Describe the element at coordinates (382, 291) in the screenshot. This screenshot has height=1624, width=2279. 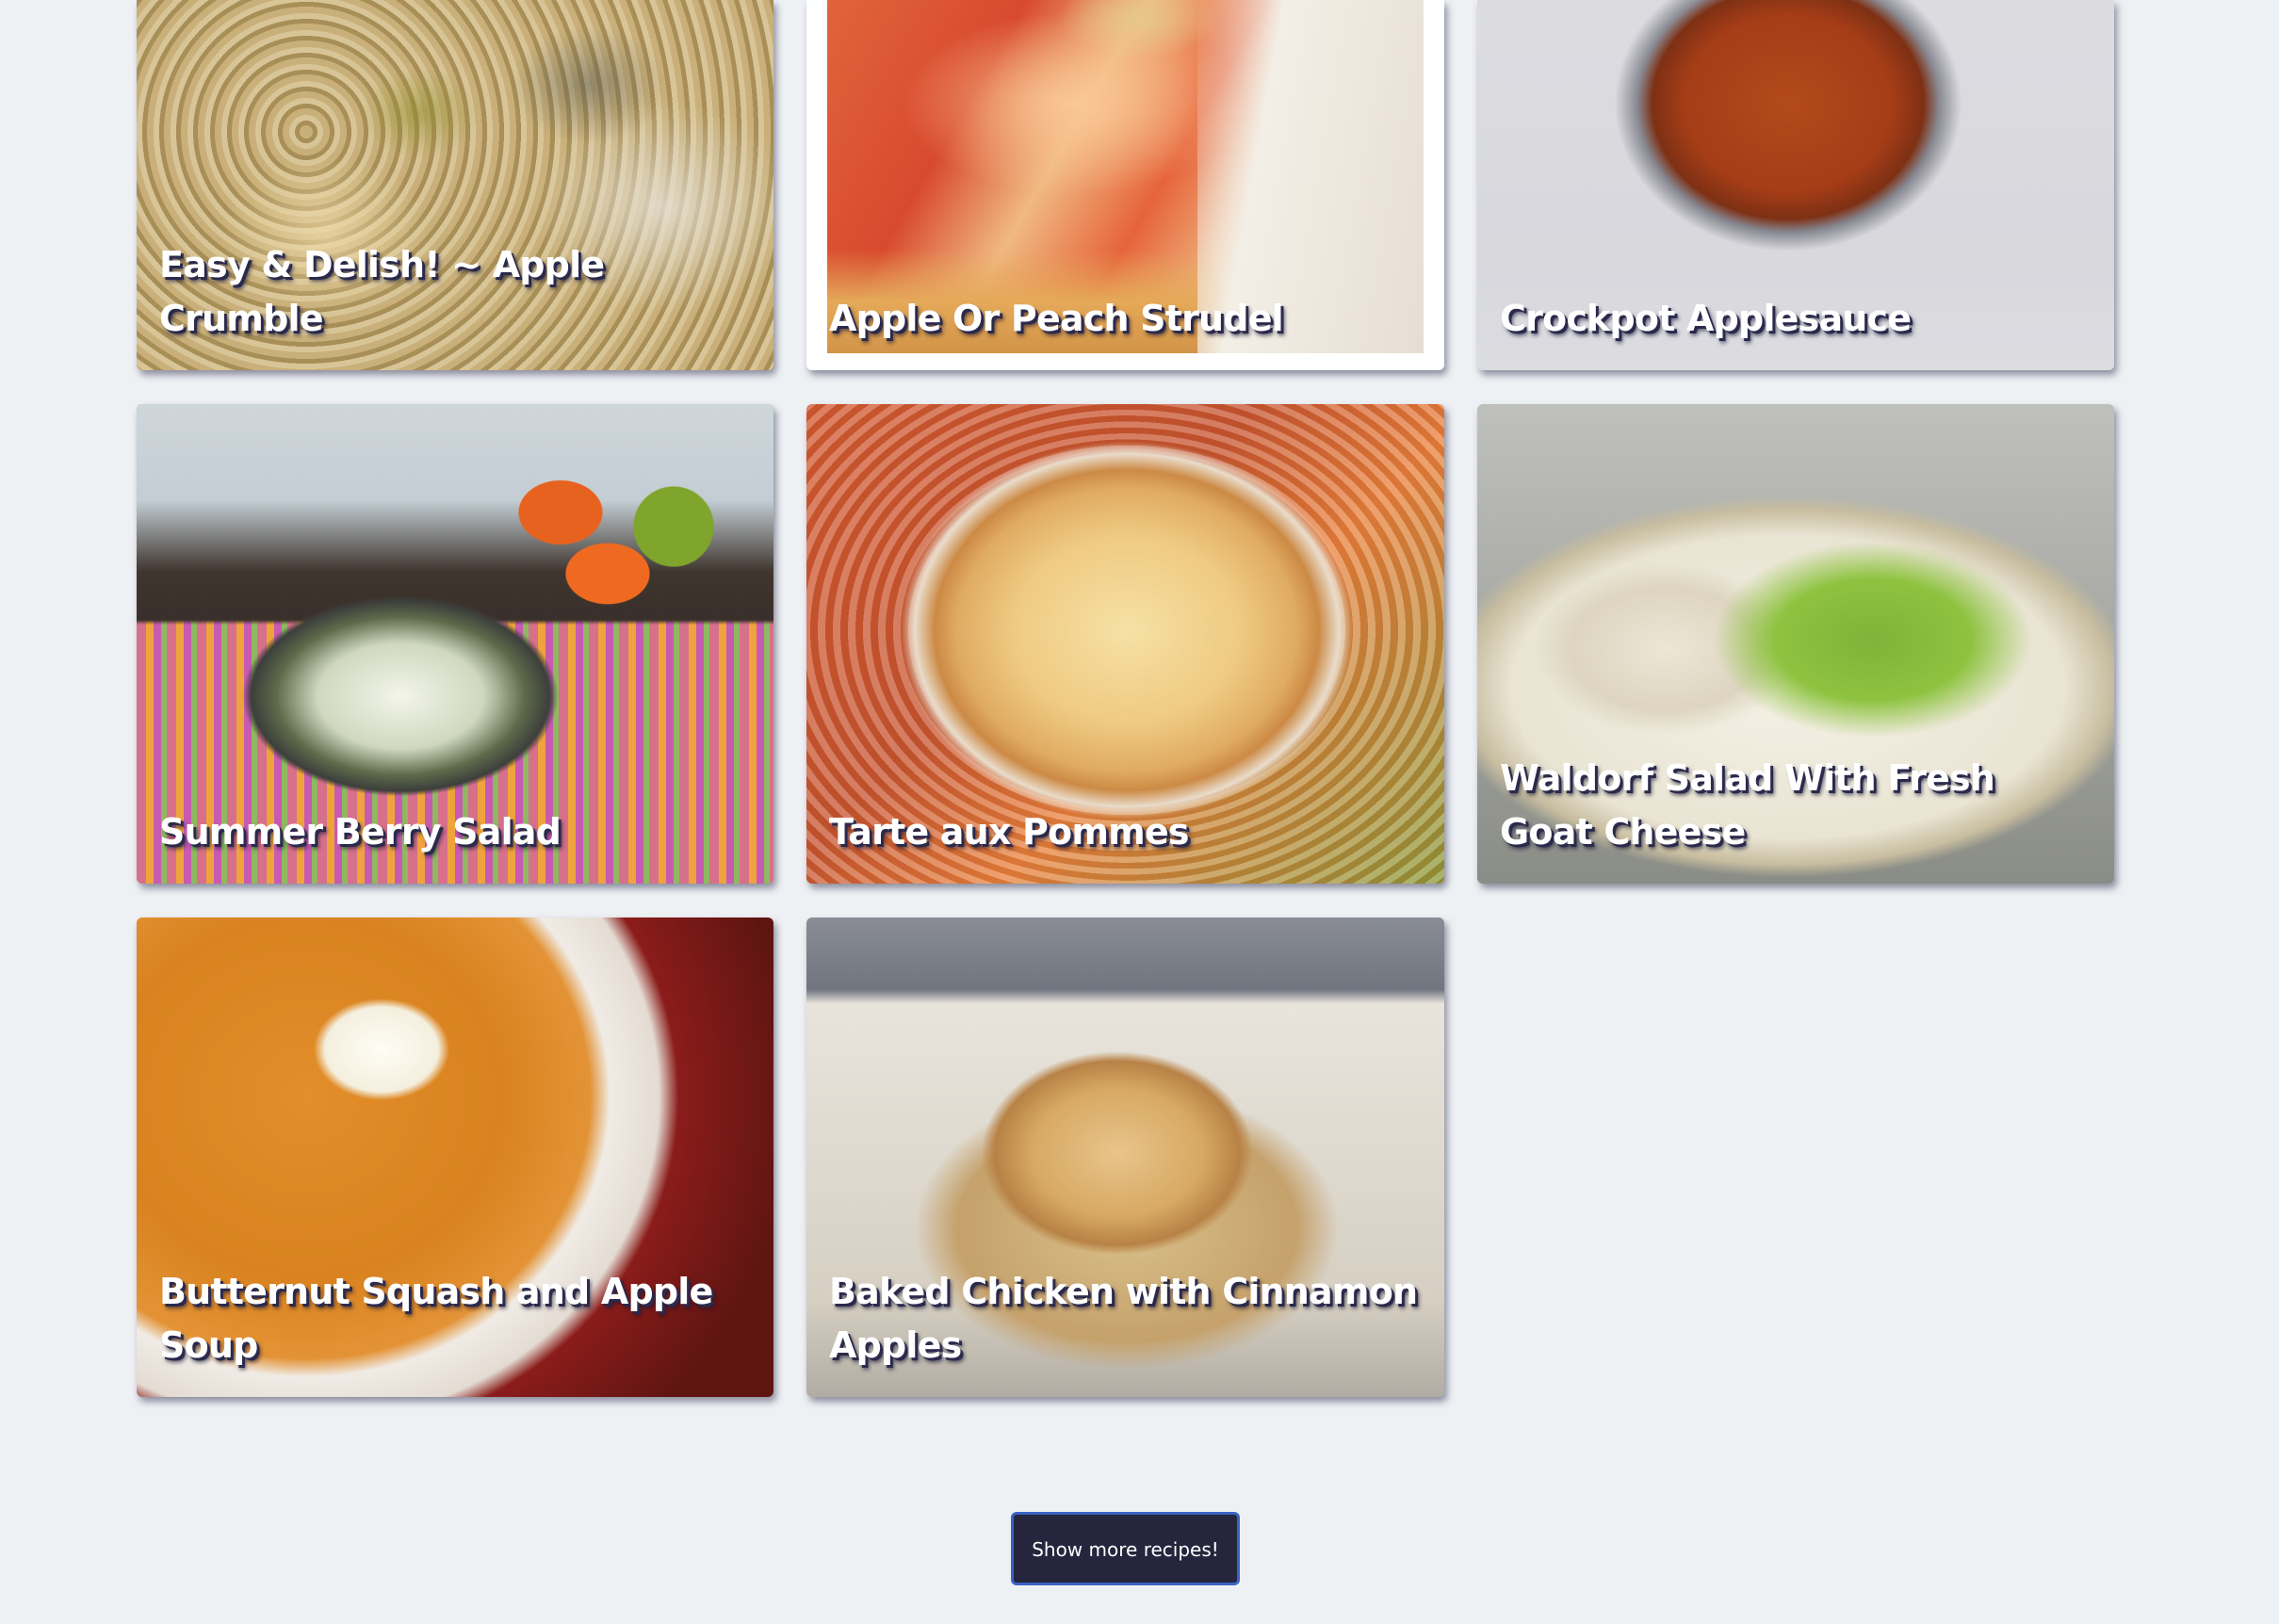
I see `recipe-title: Easy & Delish! ~ Apple Crumble` at that location.